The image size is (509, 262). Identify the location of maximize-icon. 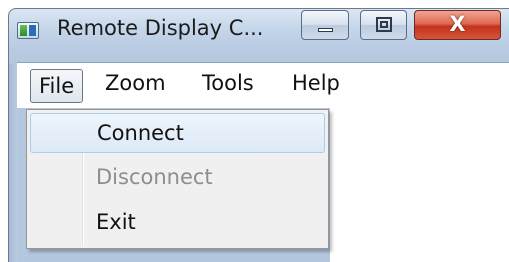
(384, 24).